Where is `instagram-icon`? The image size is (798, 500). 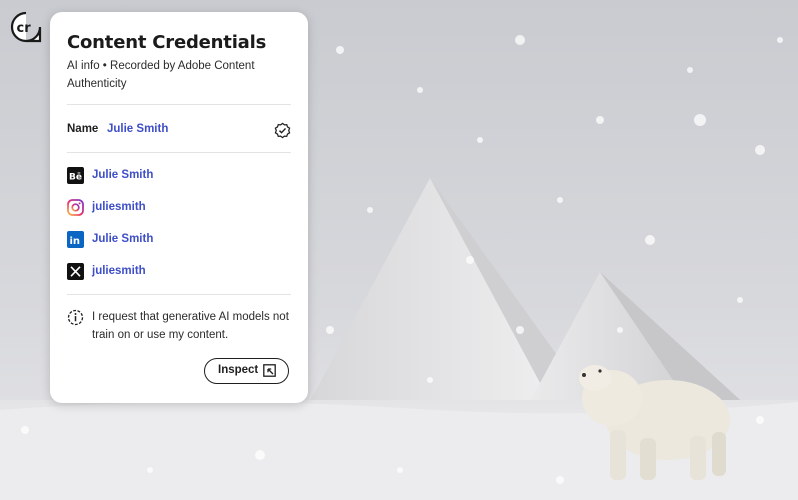 instagram-icon is located at coordinates (75, 207).